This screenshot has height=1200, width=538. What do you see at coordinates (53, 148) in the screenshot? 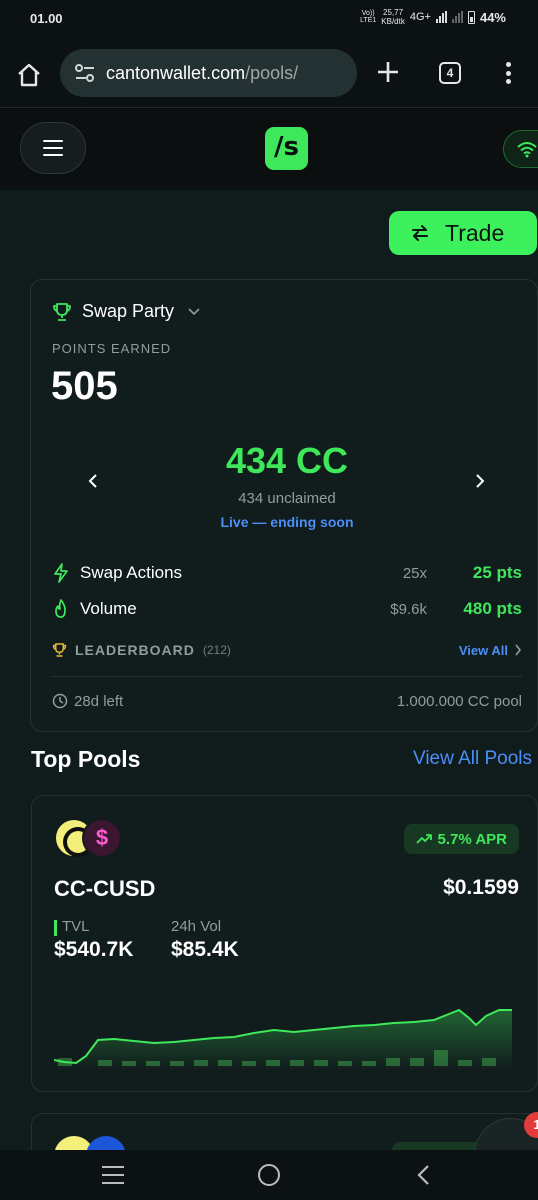
I see `menu-icon` at bounding box center [53, 148].